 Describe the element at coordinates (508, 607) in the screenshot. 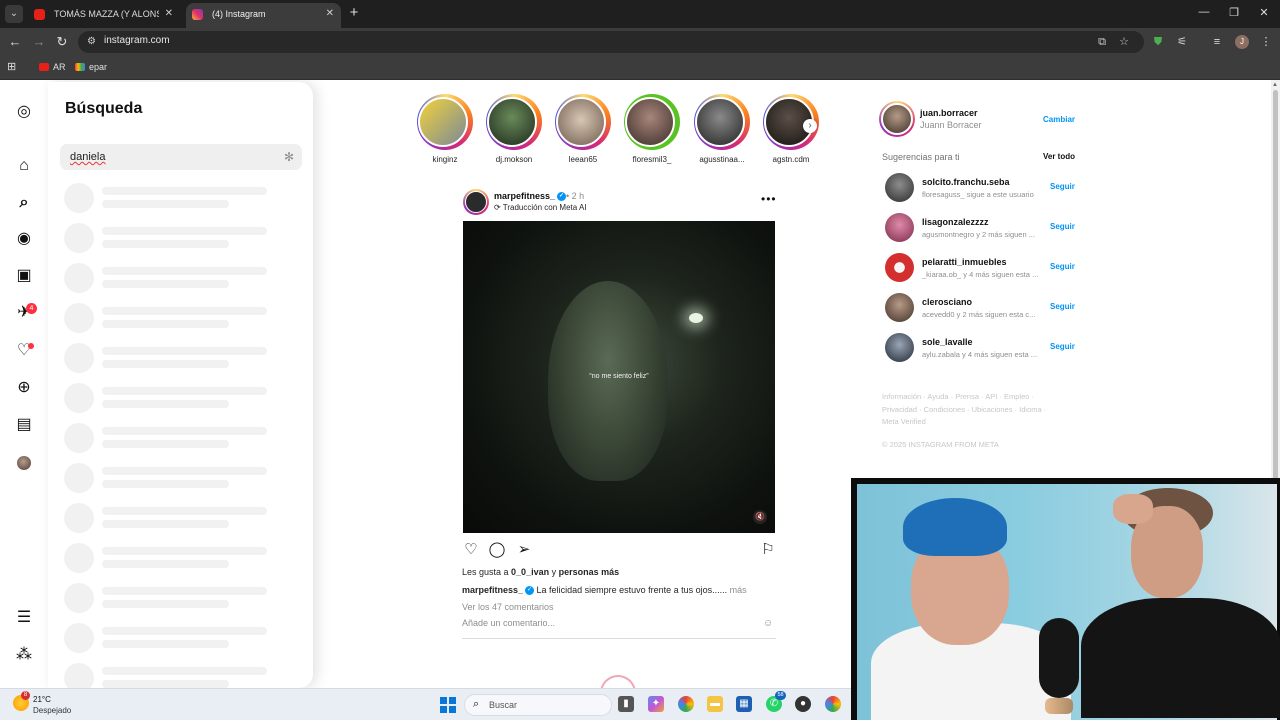

I see `view-comments-link: Ver los 47 comentarios` at that location.